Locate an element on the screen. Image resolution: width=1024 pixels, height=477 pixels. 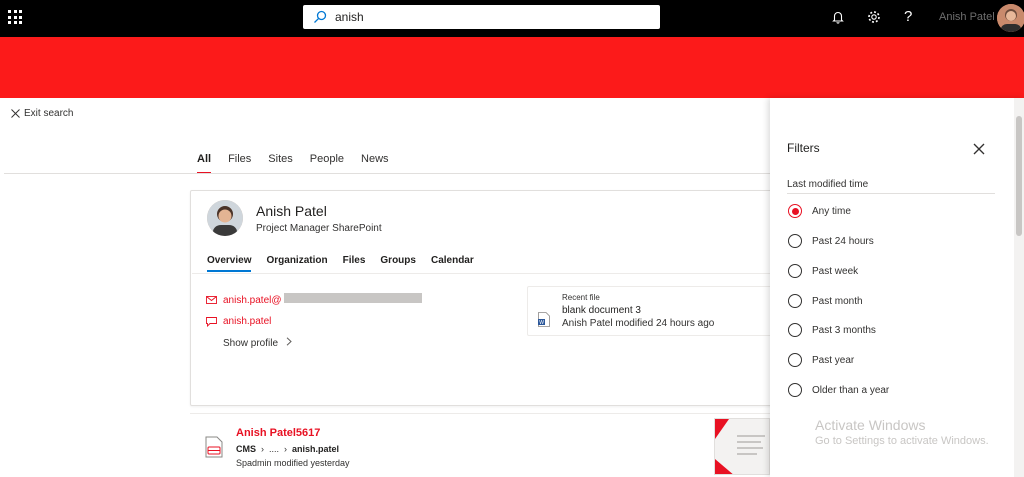
mail-icon is located at coordinates (211, 299).